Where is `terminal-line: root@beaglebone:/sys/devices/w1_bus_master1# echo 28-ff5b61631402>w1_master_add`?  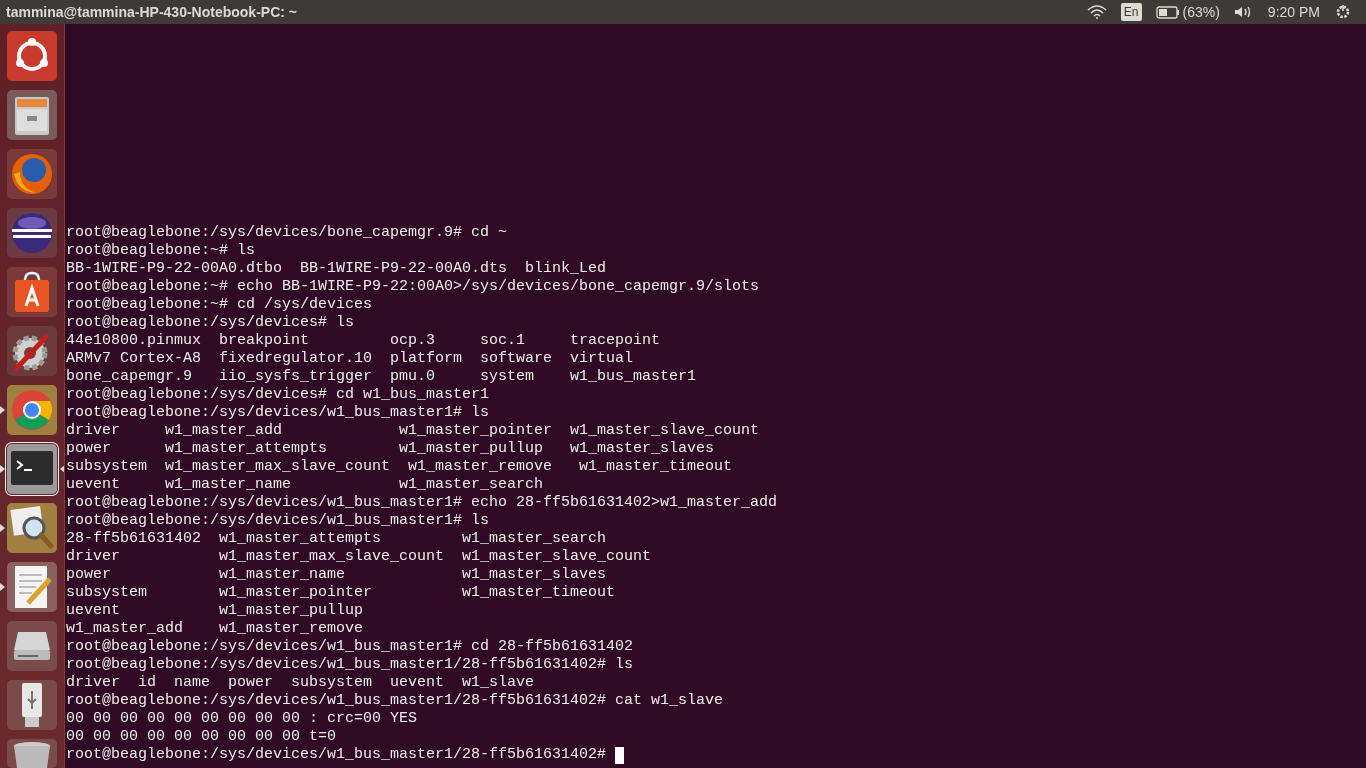
terminal-line: root@beaglebone:/sys/devices/w1_bus_master1# echo 28-ff5b61631402>w1_master_add is located at coordinates (422, 503).